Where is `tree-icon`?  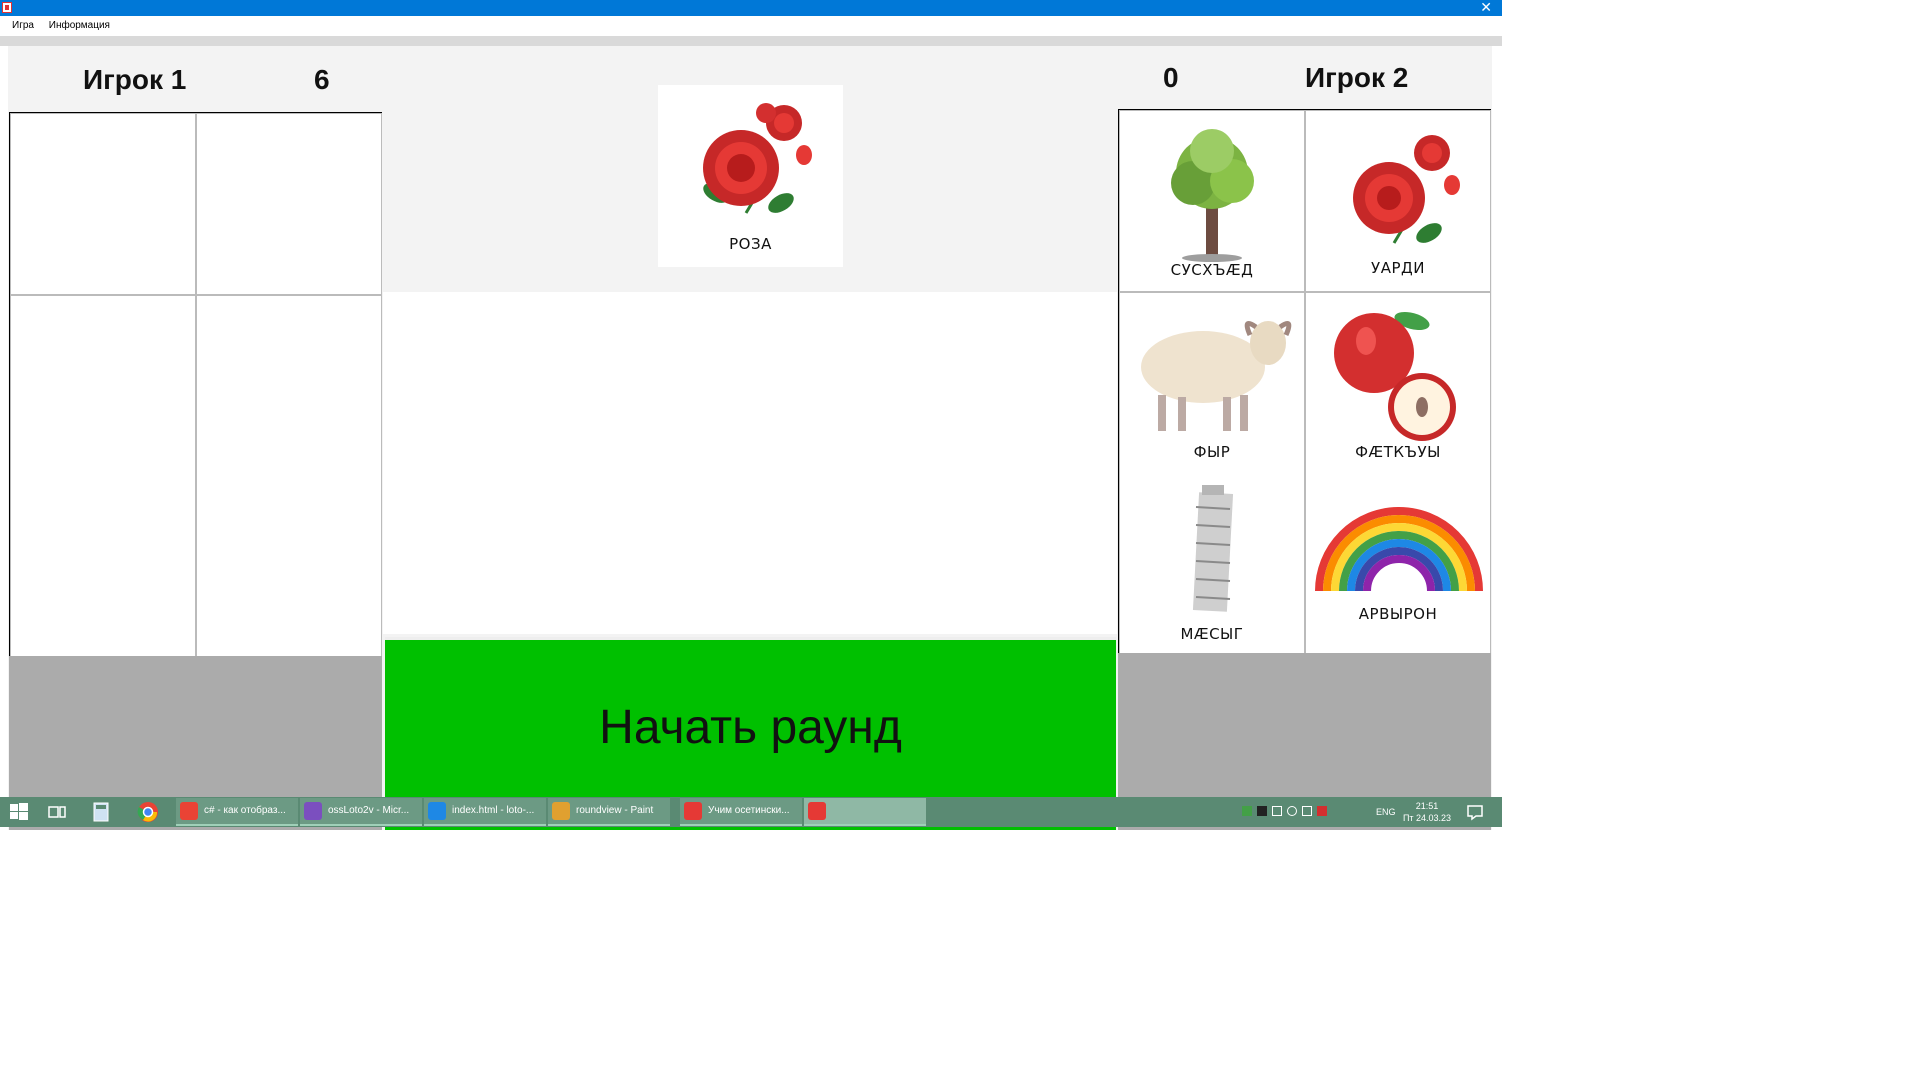
tree-icon is located at coordinates (1212, 195).